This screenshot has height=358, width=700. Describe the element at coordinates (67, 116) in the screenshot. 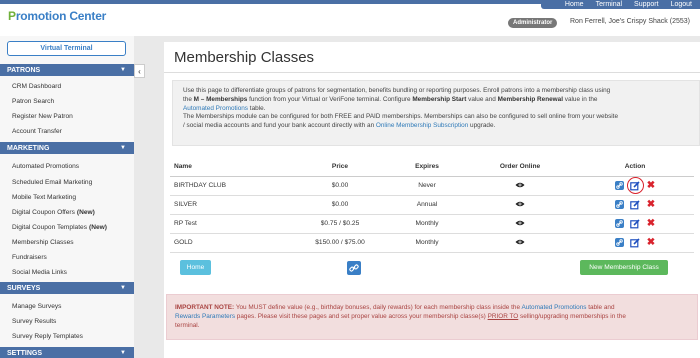

I see `sidebar-item-register-new-patron: Register New Patron` at that location.